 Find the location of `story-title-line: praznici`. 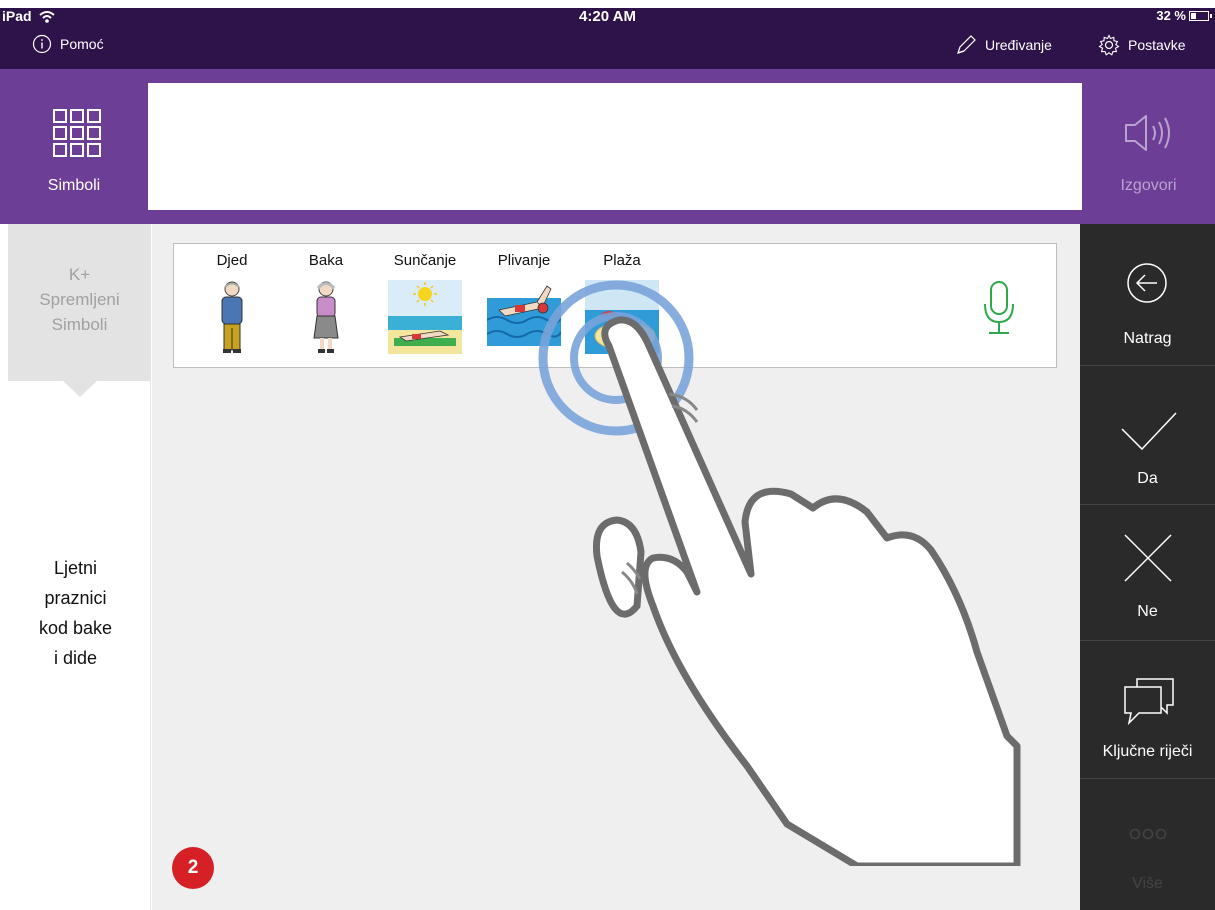

story-title-line: praznici is located at coordinates (75, 598).